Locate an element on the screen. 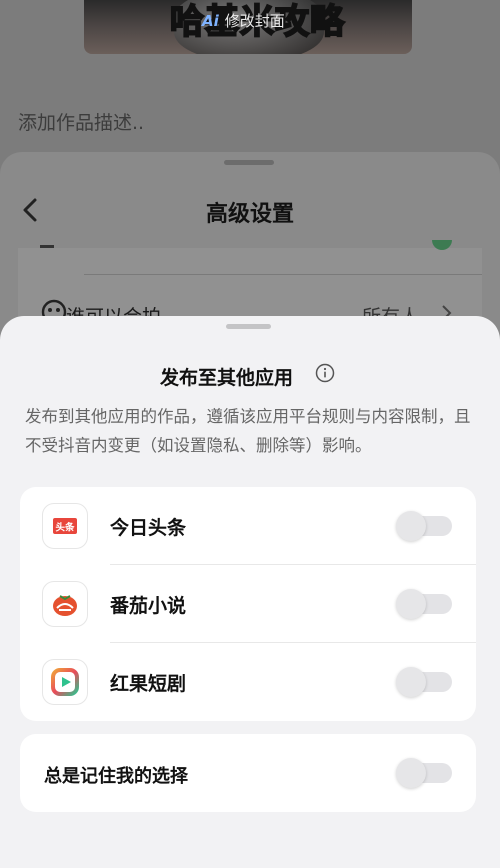  app-name: 今日头条 is located at coordinates (148, 528).